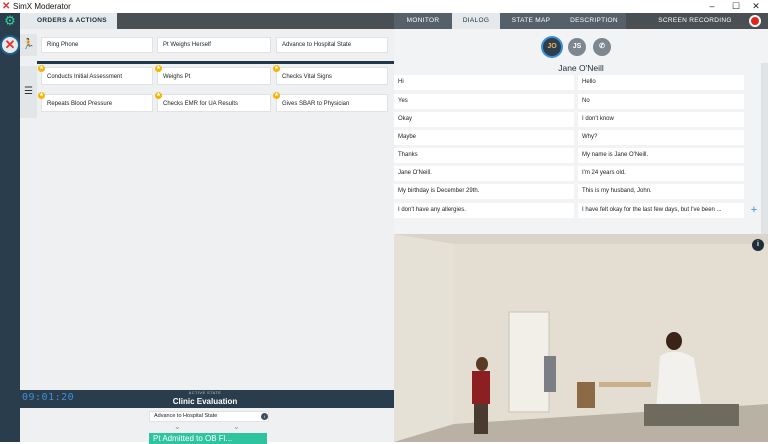 The height and width of the screenshot is (444, 768). I want to click on window-title: SimX Moderator, so click(42, 6).